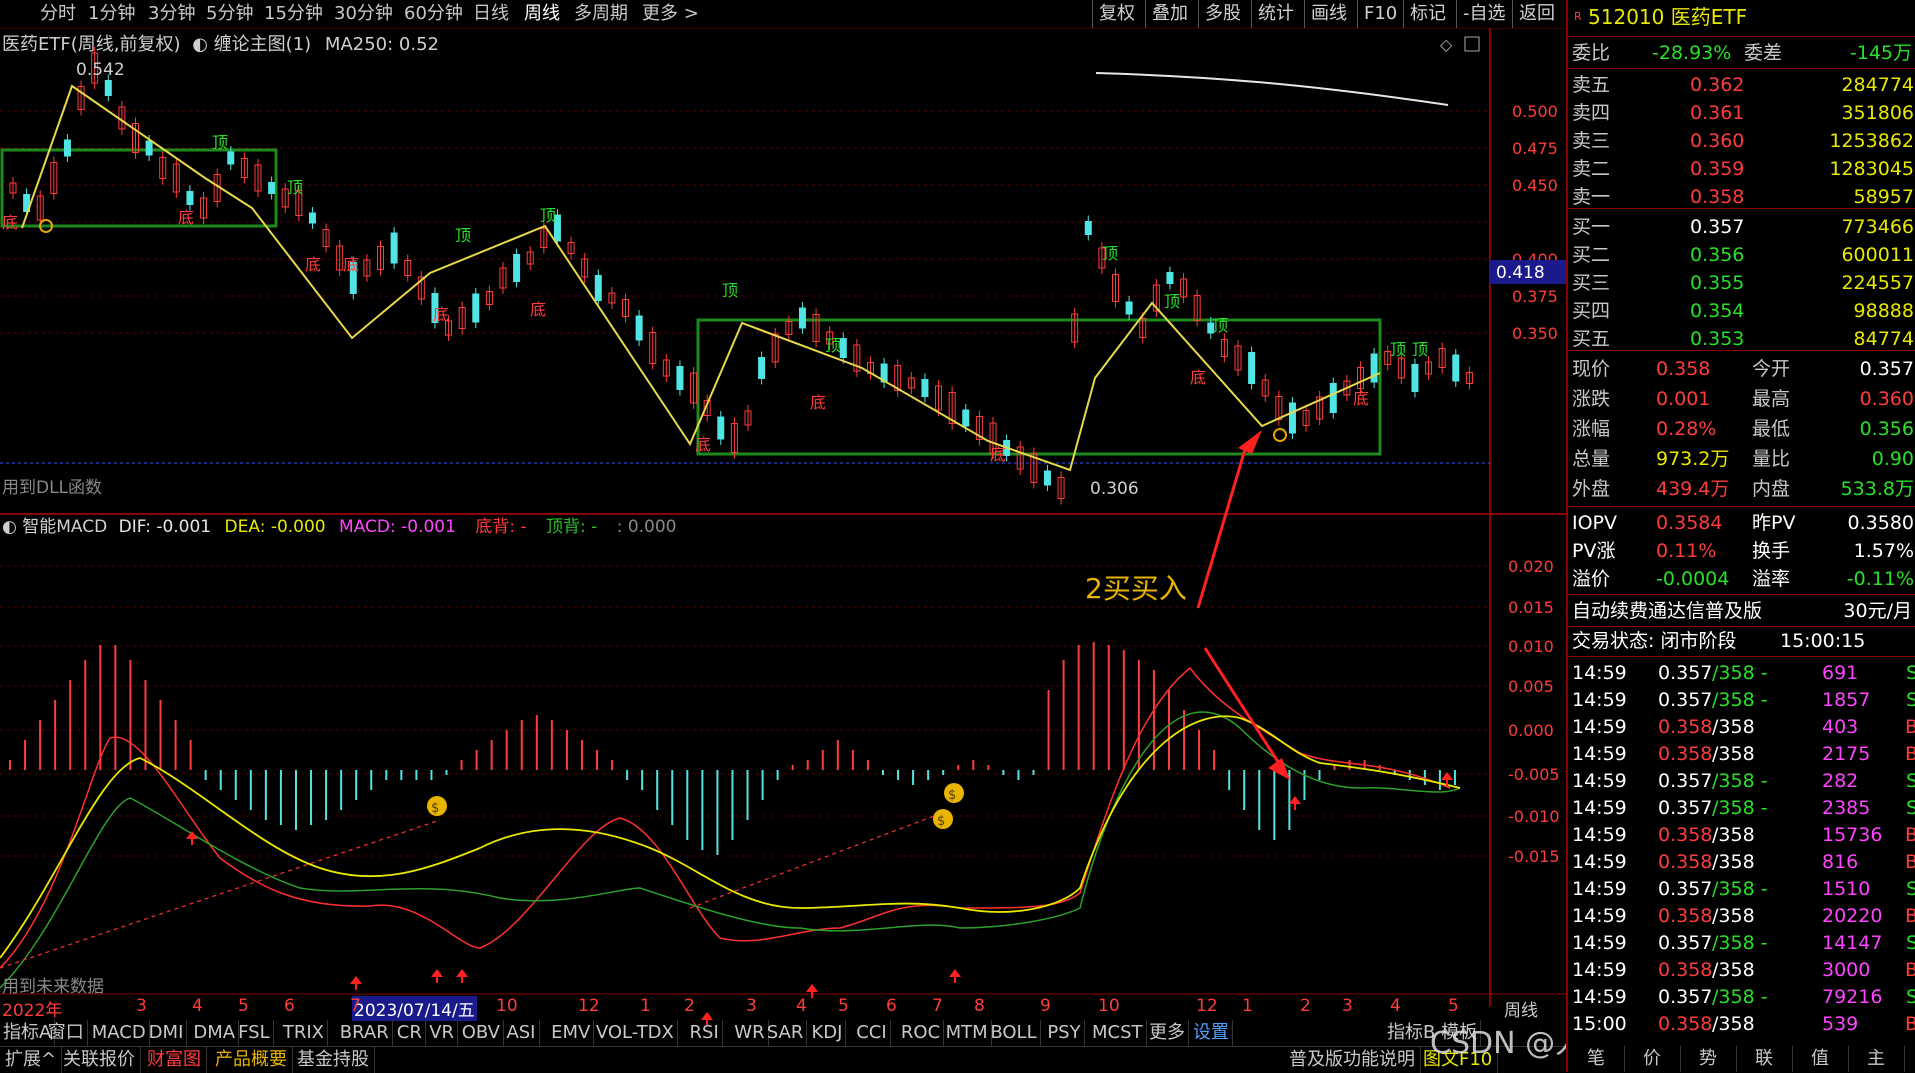  I want to click on quote-tab: 势, so click(1708, 1059).